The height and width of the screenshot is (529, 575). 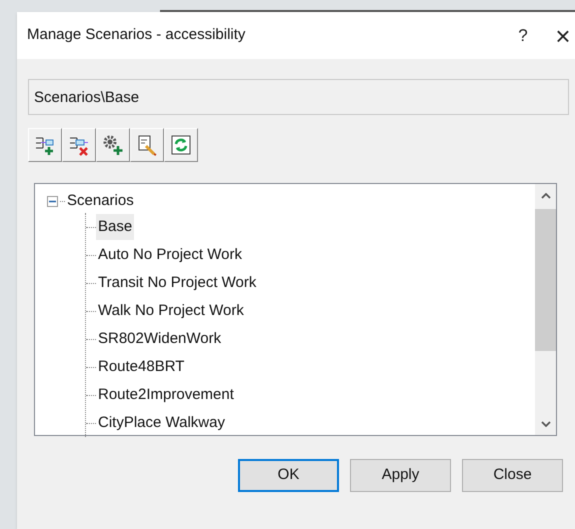 I want to click on refresh-icon, so click(x=181, y=145).